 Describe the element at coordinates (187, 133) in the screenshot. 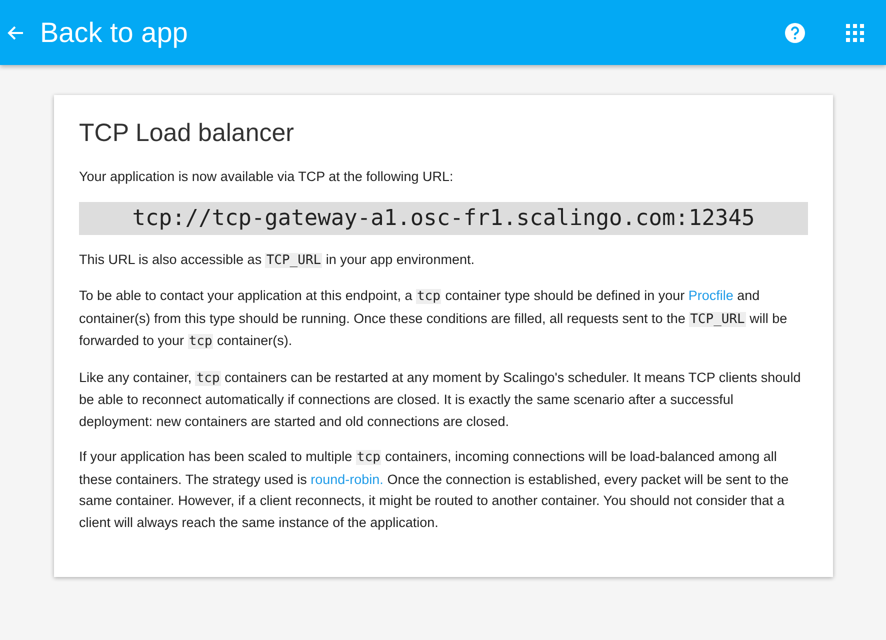

I see `card-title: TCP Load balancer` at that location.